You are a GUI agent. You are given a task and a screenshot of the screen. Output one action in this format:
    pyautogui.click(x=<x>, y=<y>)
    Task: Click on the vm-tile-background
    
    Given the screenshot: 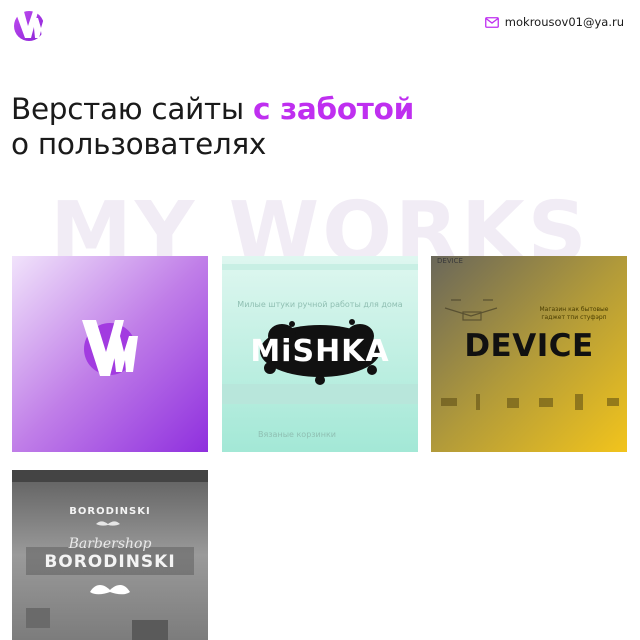 What is the action you would take?
    pyautogui.click(x=110, y=354)
    